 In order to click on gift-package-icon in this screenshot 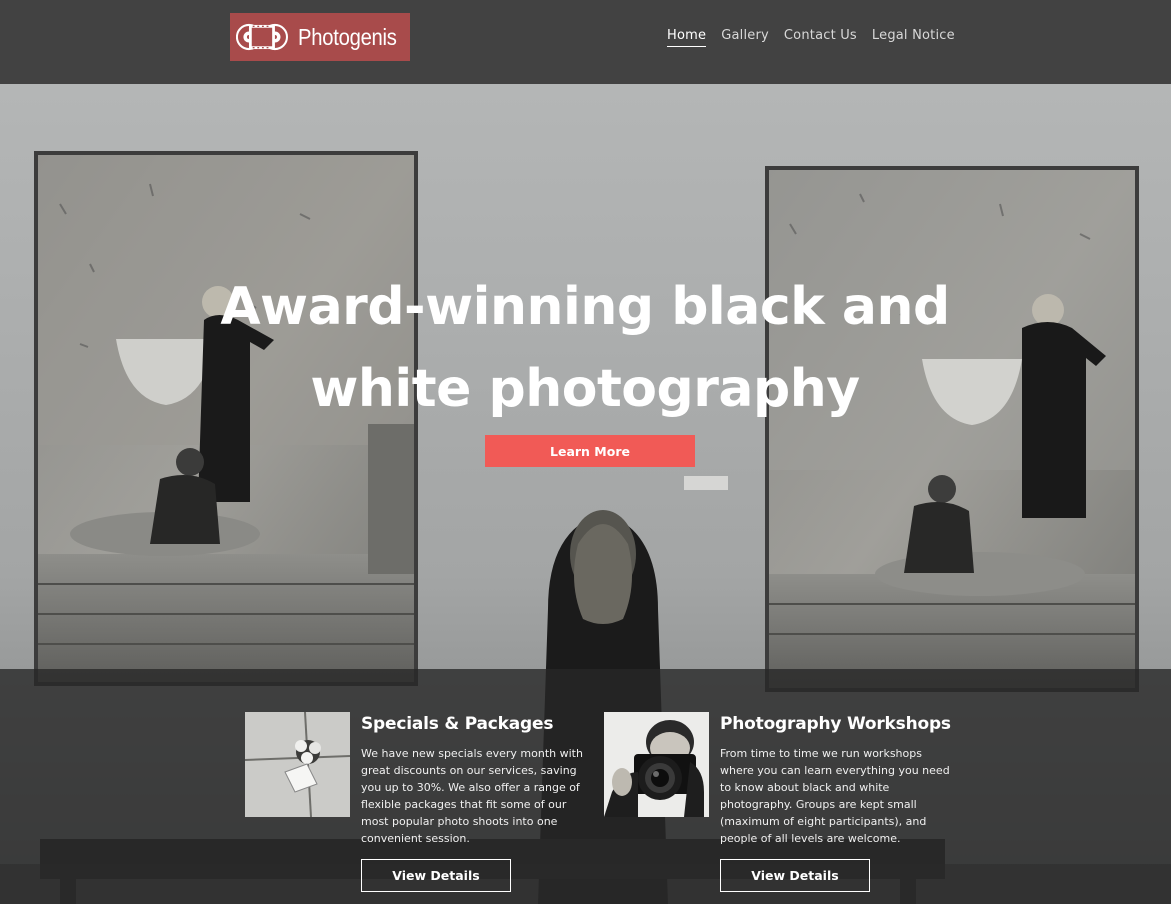, I will do `click(297, 764)`.